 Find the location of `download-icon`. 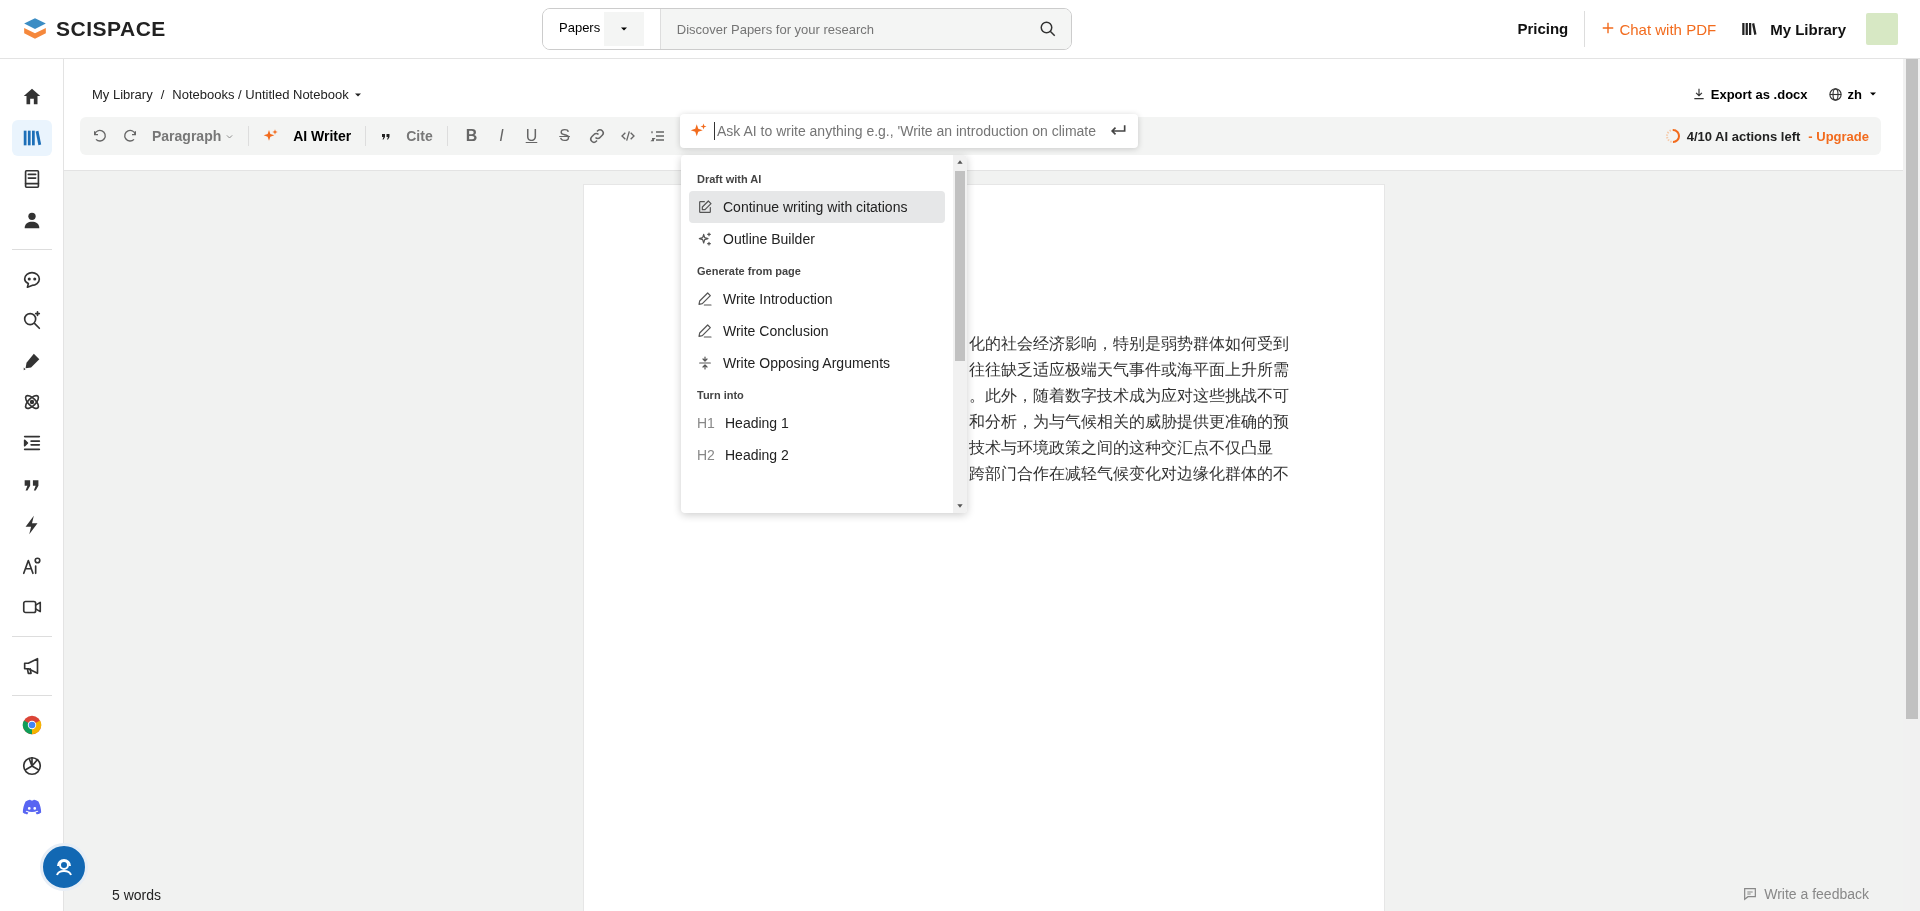

download-icon is located at coordinates (1698, 94).